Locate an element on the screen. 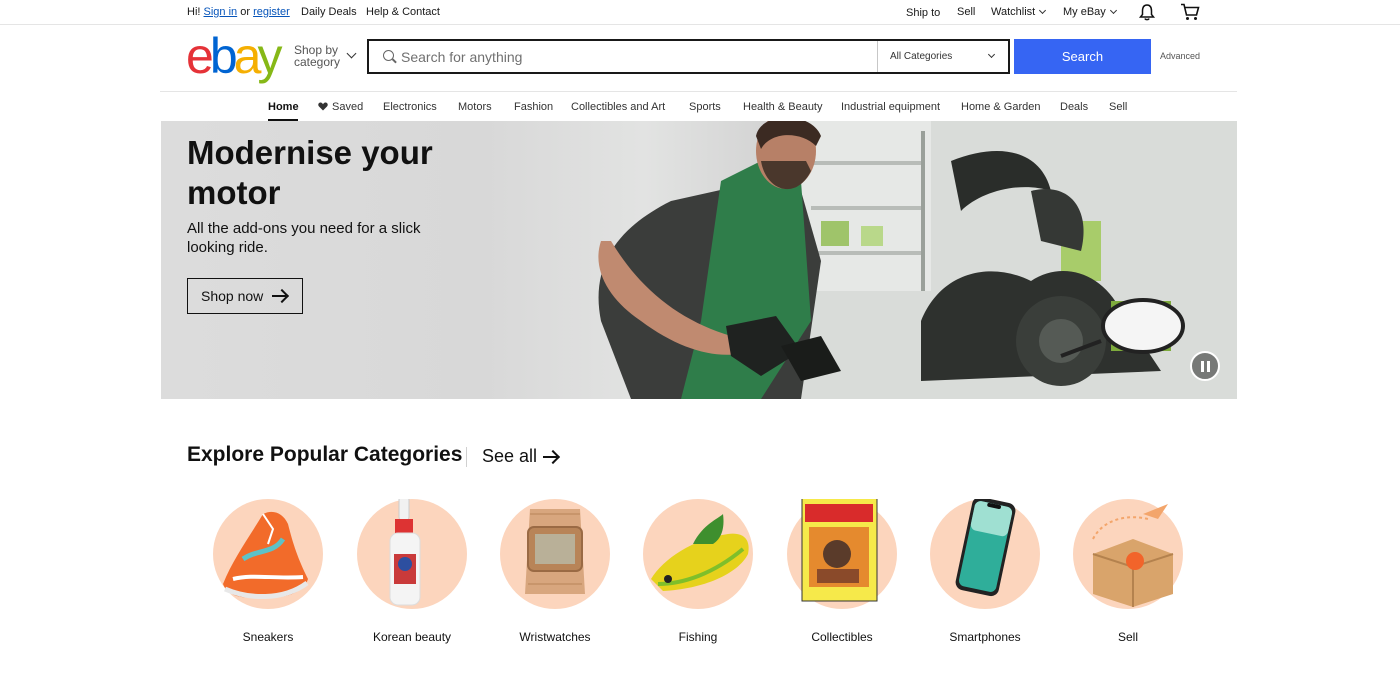 The width and height of the screenshot is (1400, 680). nav-item-deals: Deals is located at coordinates (1074, 107).